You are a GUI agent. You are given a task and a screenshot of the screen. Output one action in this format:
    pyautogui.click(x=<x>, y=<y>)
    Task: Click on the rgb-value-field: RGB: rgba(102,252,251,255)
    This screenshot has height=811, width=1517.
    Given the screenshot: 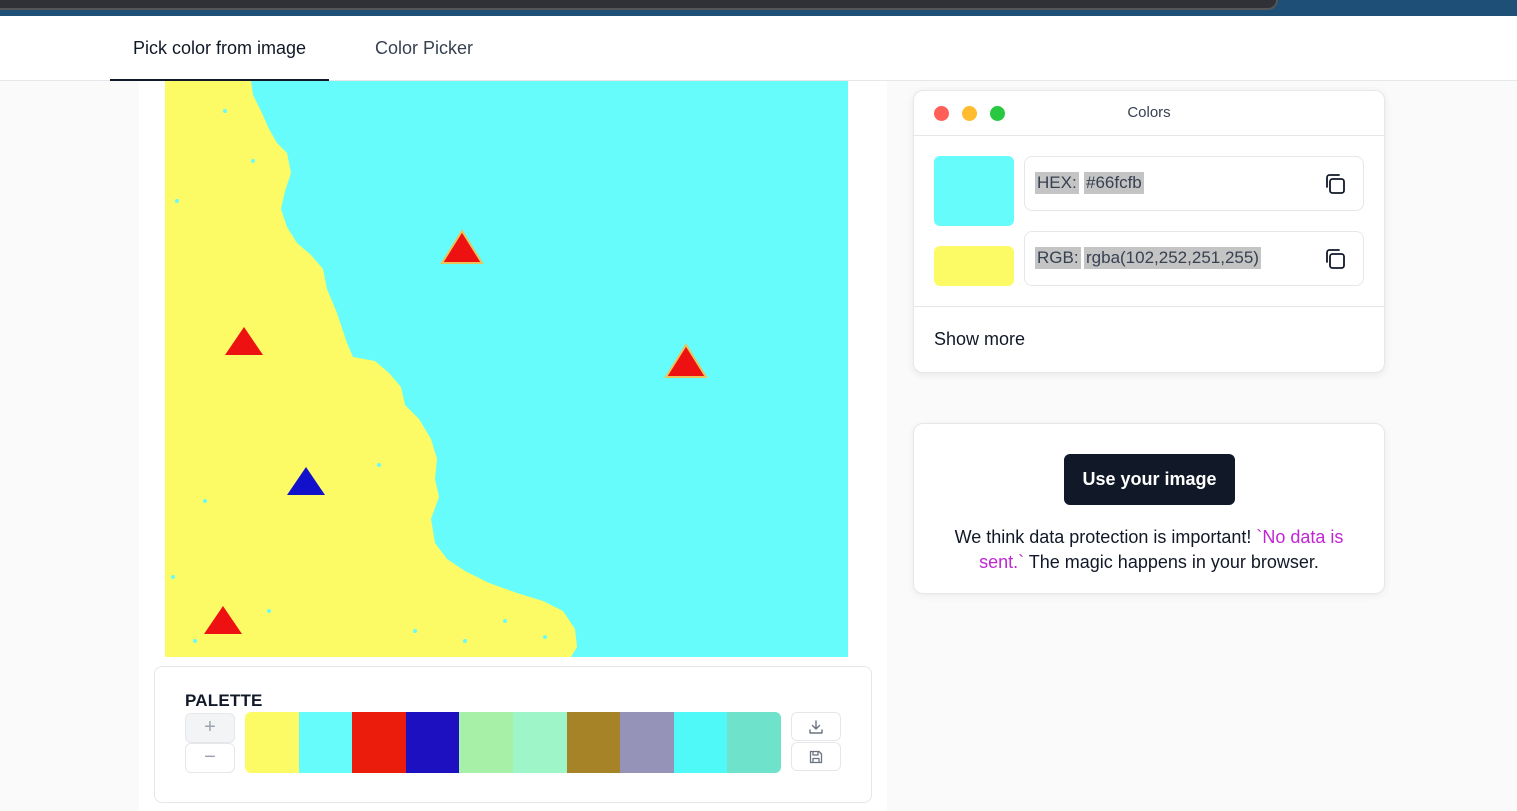 What is the action you would take?
    pyautogui.click(x=1194, y=258)
    